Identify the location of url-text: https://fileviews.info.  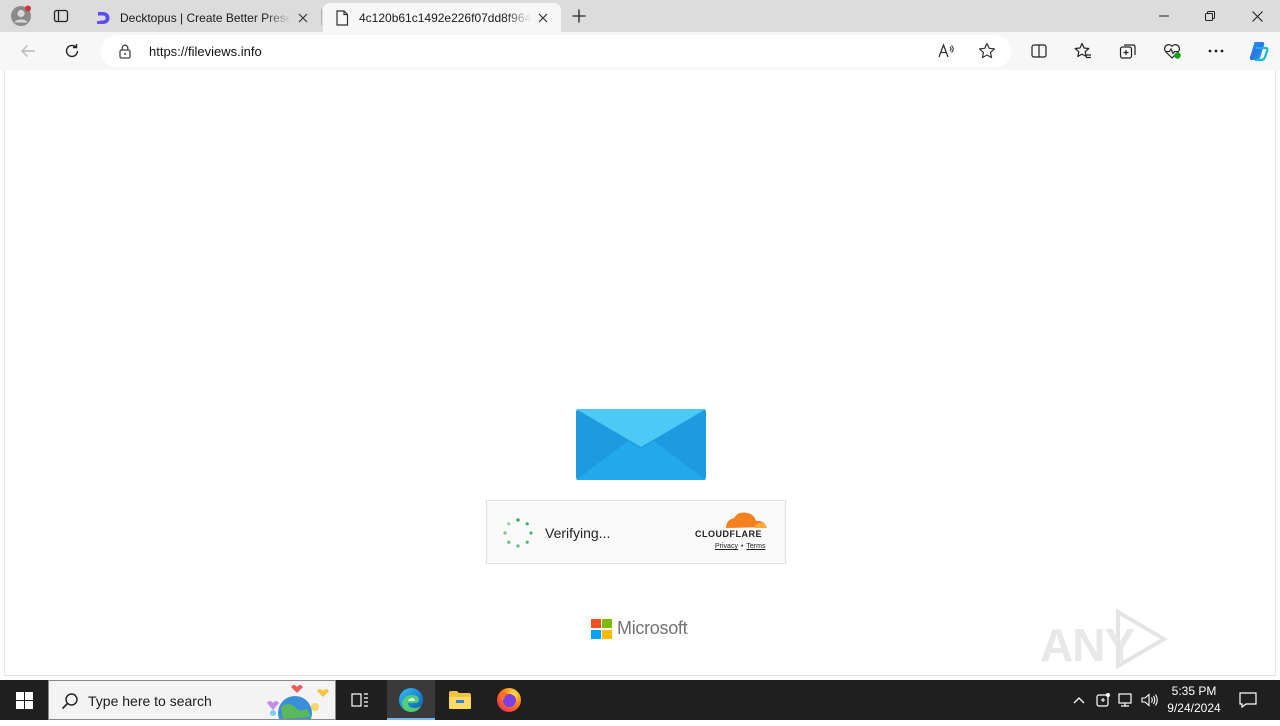
(205, 51).